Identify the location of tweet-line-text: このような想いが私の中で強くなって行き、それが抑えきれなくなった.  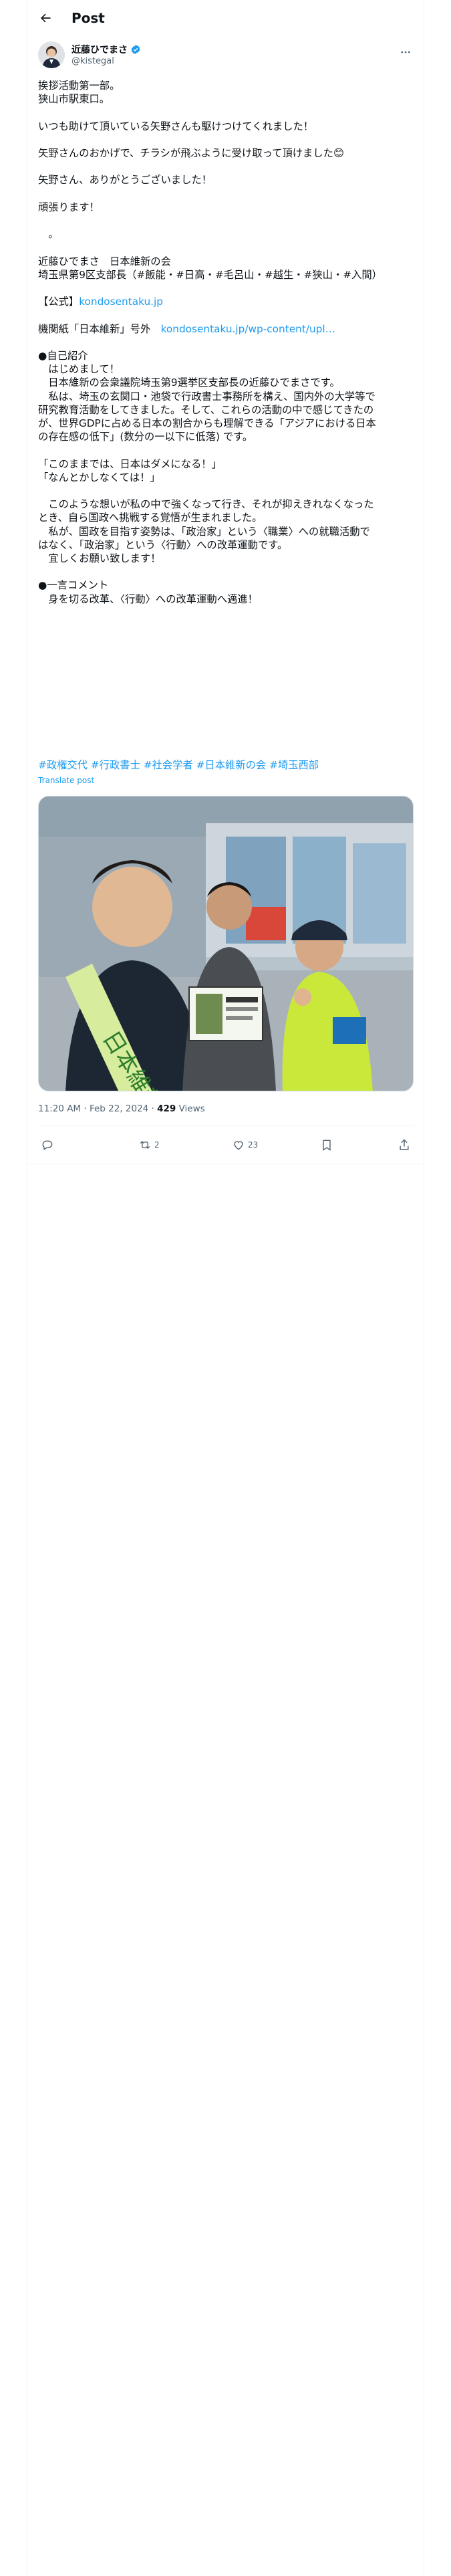
(206, 505).